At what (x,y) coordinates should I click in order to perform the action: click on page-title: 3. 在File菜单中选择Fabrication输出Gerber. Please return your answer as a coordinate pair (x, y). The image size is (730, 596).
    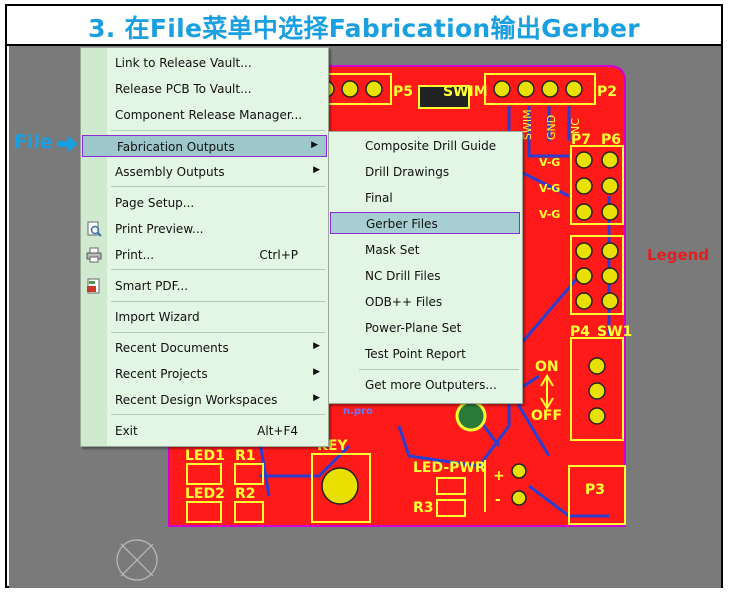
    Looking at the image, I should click on (364, 28).